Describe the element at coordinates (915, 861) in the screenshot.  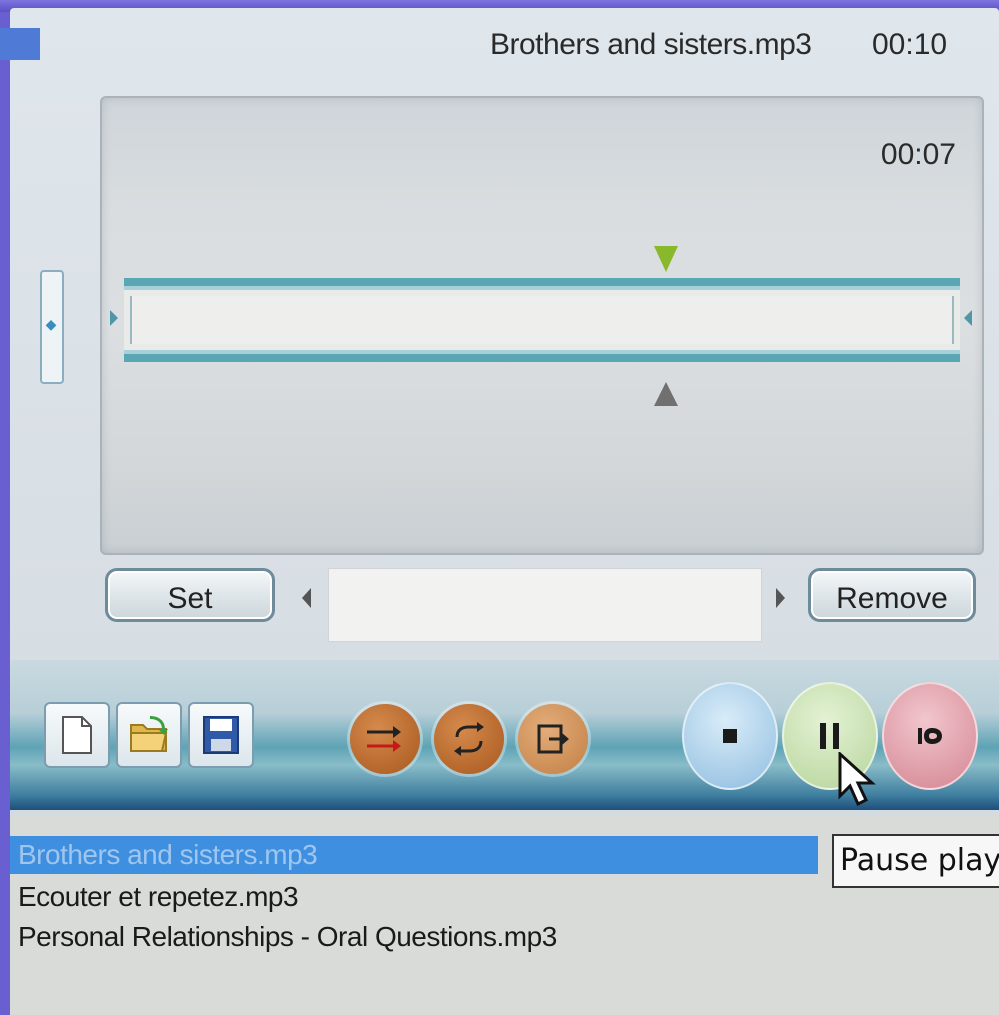
I see `pause-tooltip: Pause play` at that location.